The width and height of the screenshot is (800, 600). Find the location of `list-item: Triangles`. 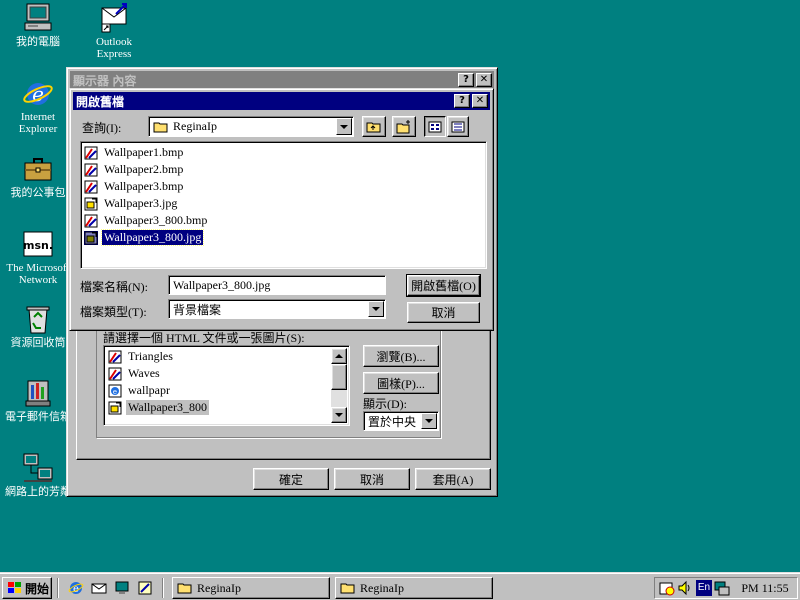

list-item: Triangles is located at coordinates (141, 356).